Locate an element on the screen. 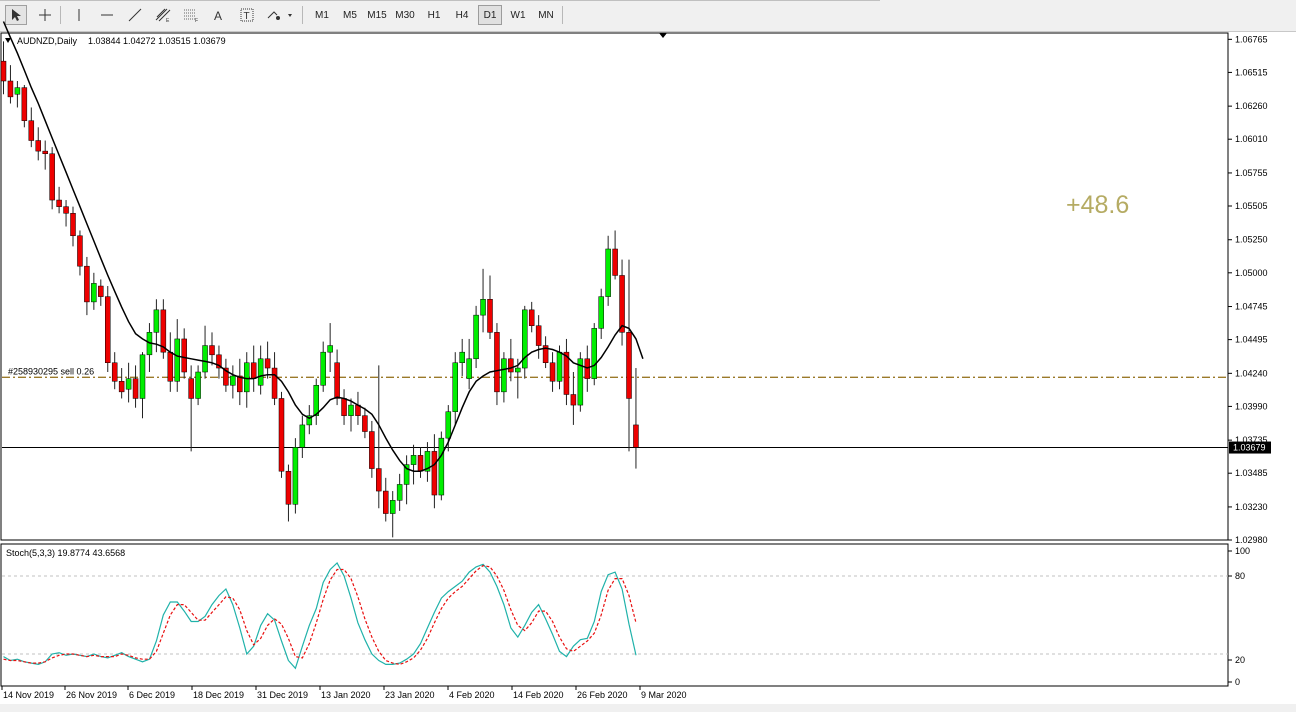 The height and width of the screenshot is (712, 1296). price-tick-label: 1.05505 is located at coordinates (1251, 206).